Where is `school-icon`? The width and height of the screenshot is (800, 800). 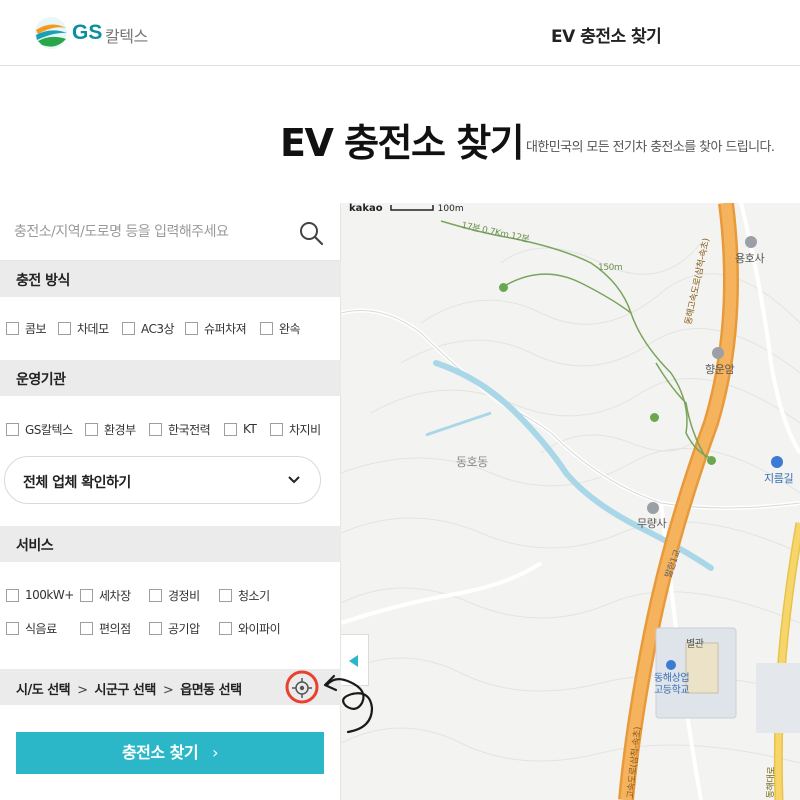 school-icon is located at coordinates (671, 665).